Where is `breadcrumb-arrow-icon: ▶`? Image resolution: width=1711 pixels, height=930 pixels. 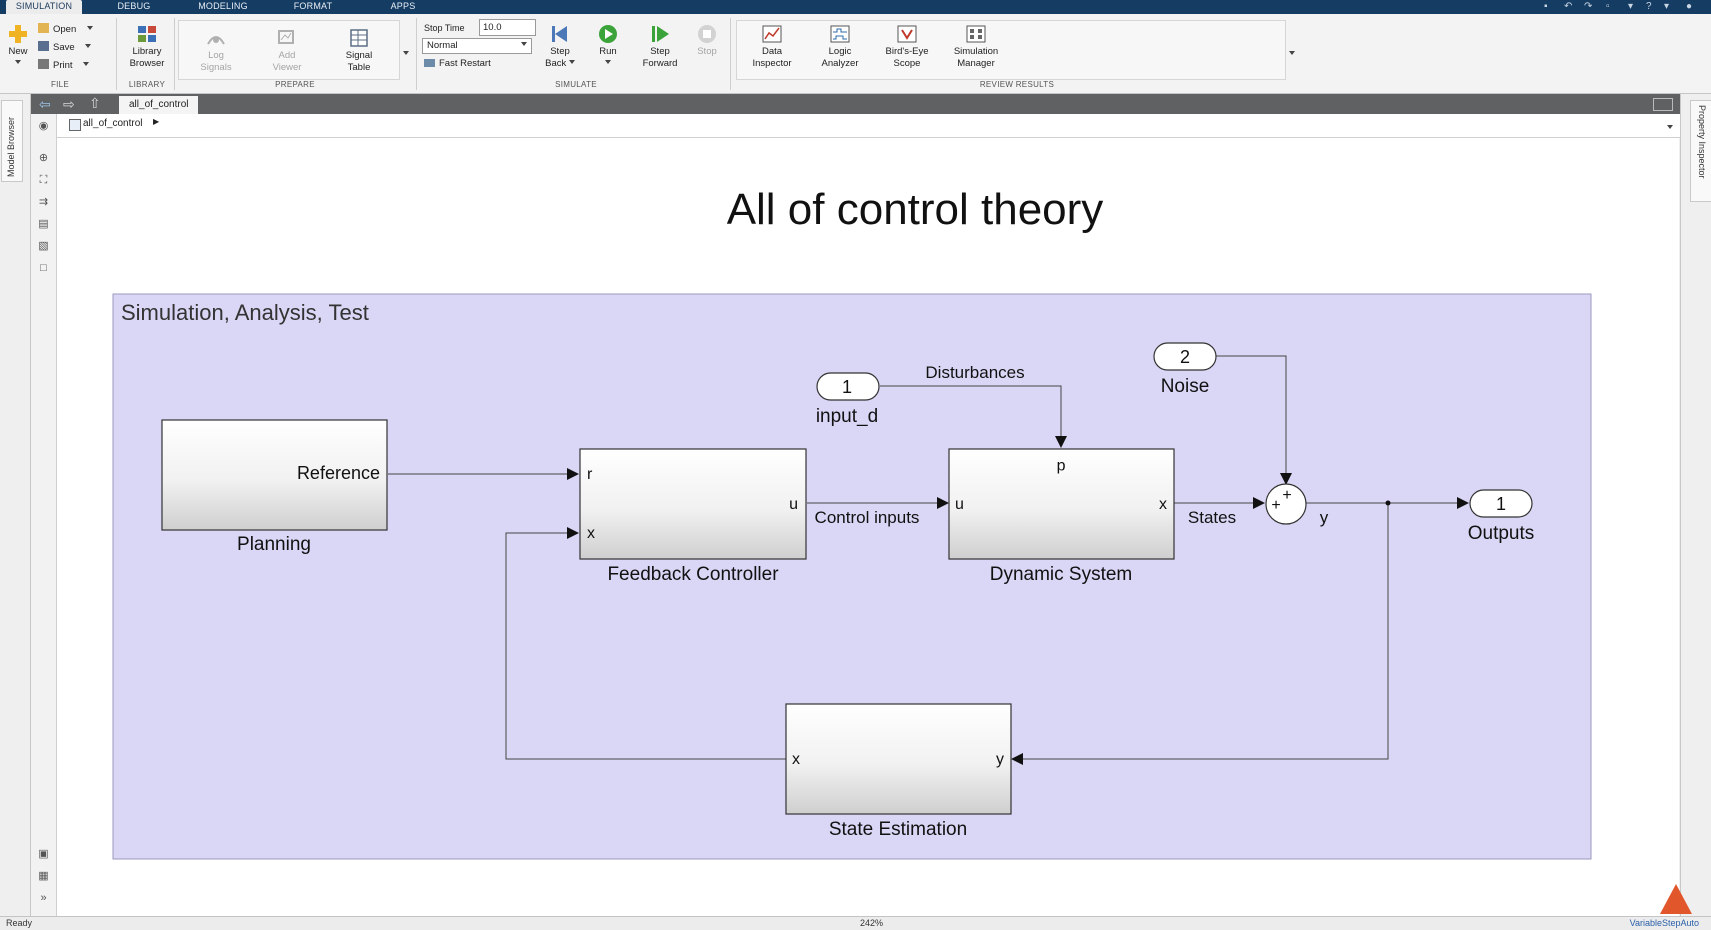
breadcrumb-arrow-icon: ▶ is located at coordinates (156, 121).